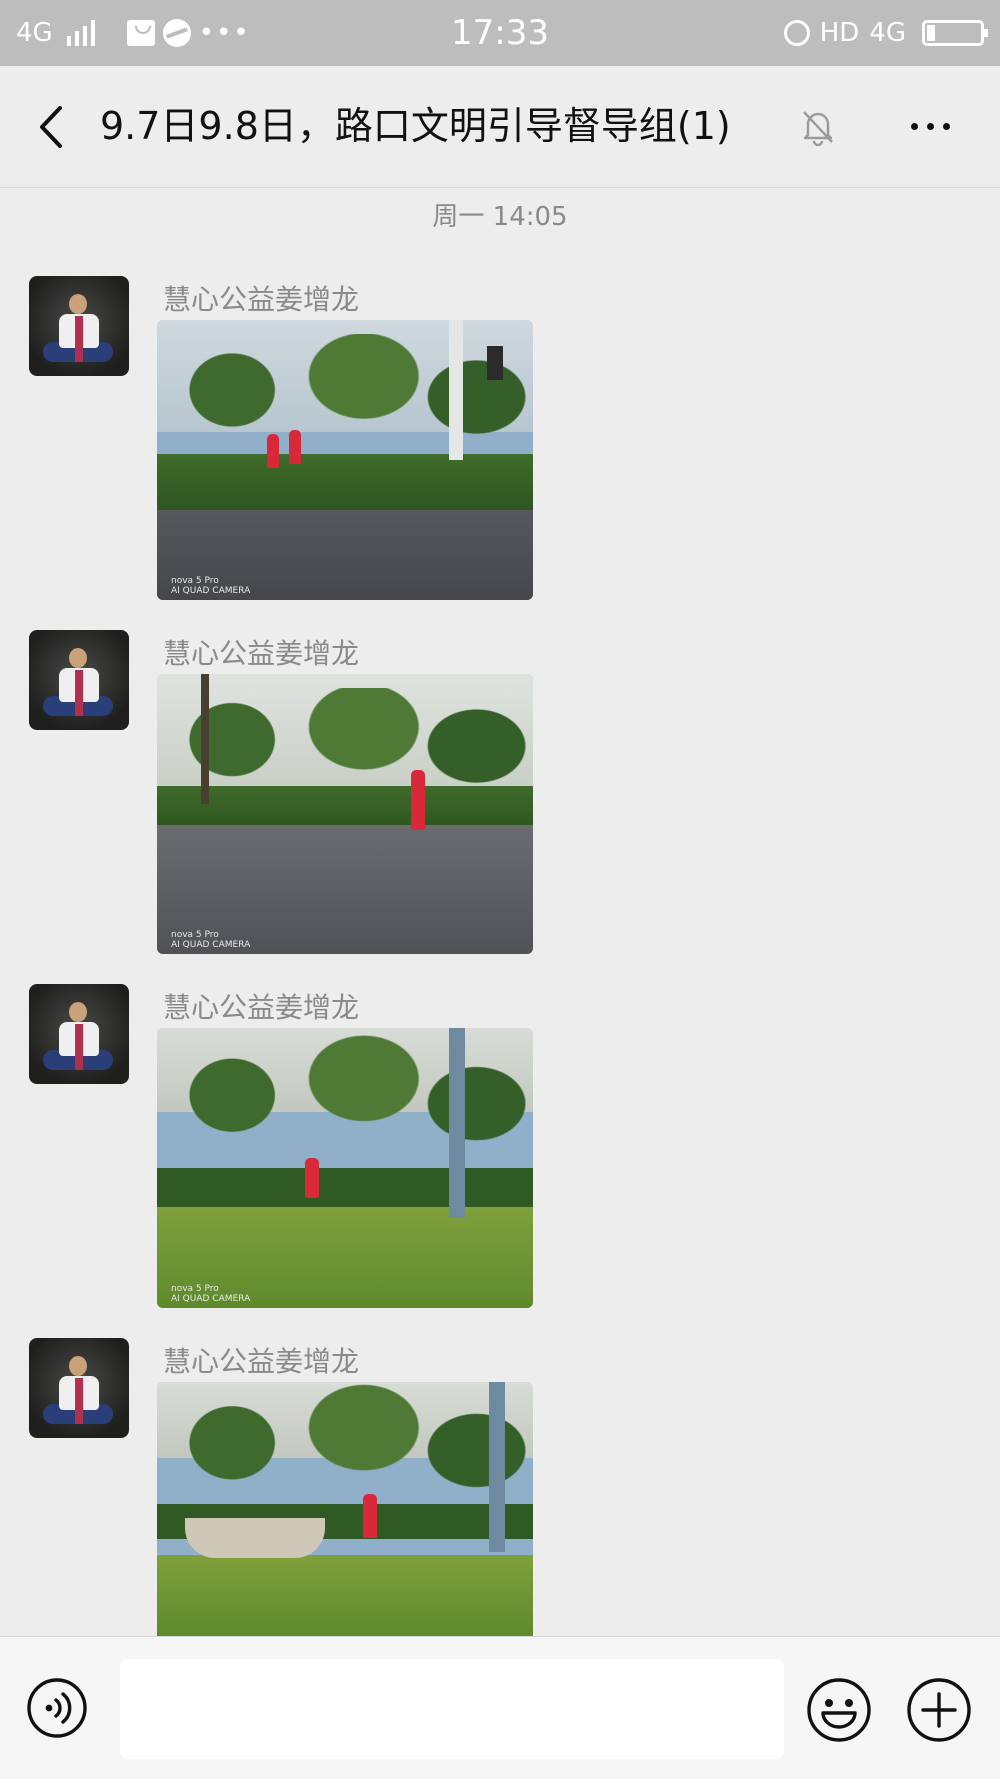 The width and height of the screenshot is (1000, 1779). I want to click on plus-icon, so click(939, 1710).